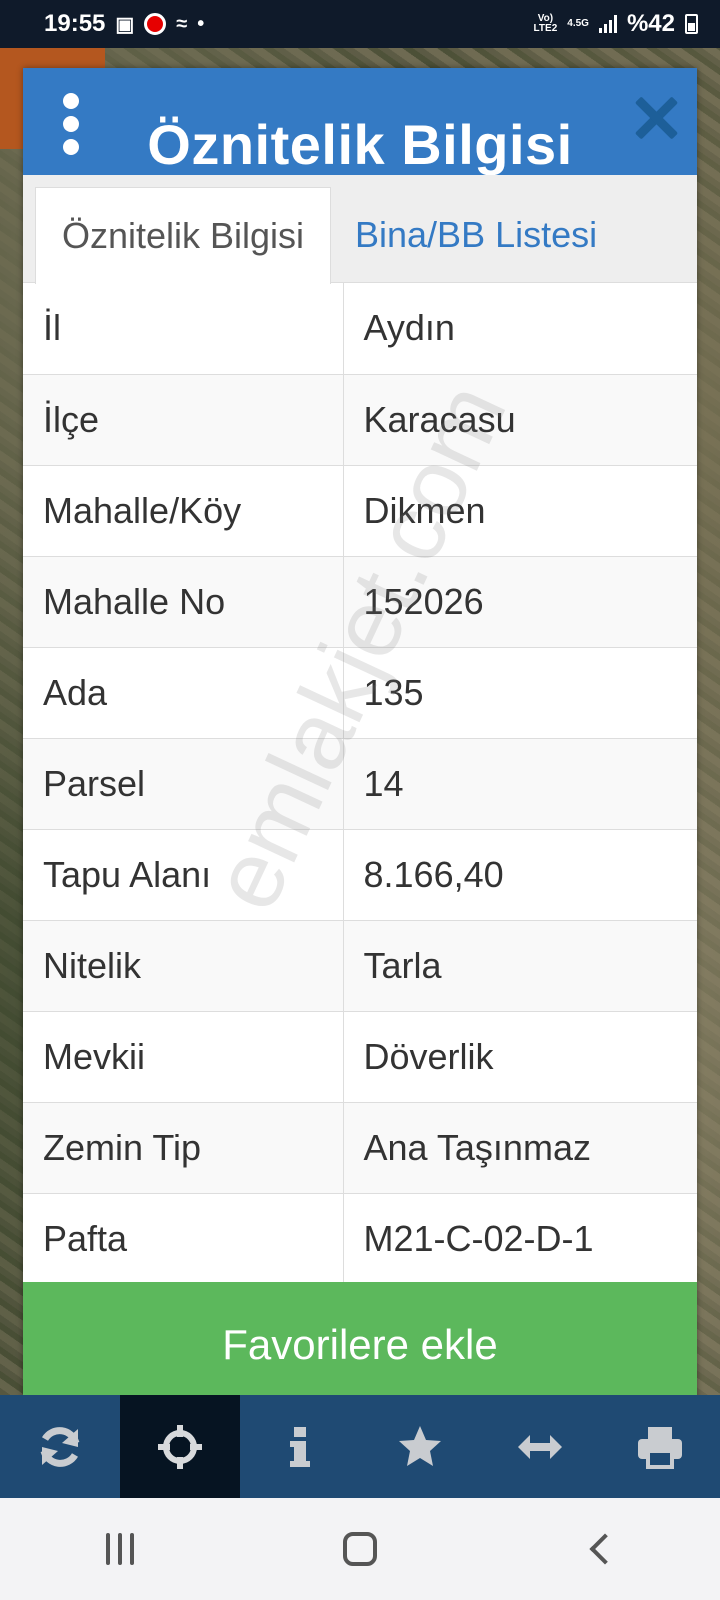  I want to click on row-value: 8.166,40, so click(520, 875).